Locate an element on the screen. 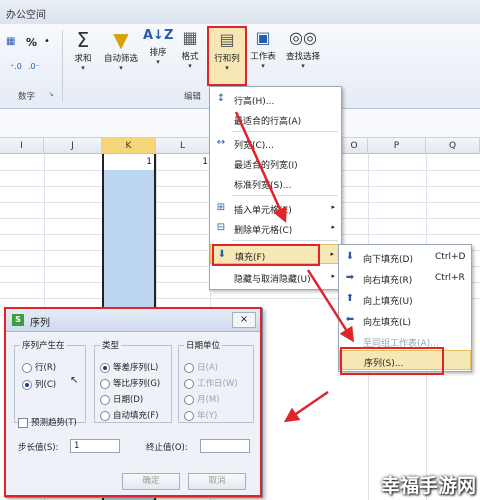 The height and width of the screenshot is (500, 480). arrow-to-delete is located at coordinates (260, 167).